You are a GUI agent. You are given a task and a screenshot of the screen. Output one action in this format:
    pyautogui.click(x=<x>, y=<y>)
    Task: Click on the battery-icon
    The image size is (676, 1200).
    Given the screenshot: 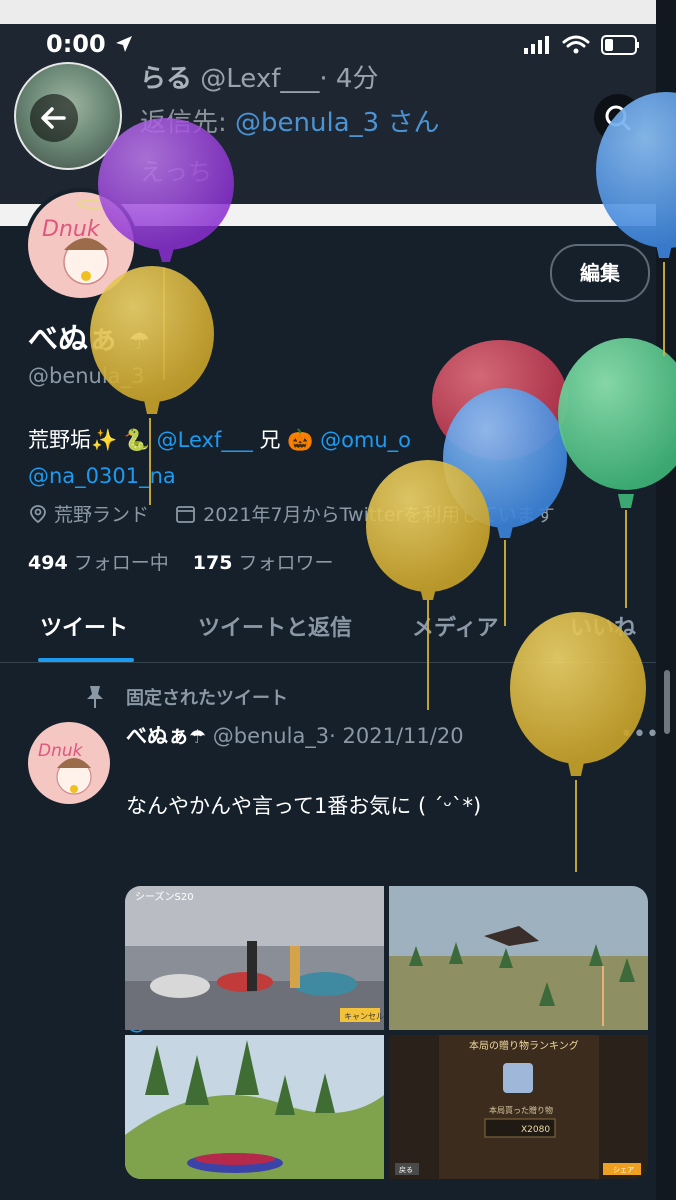 What is the action you would take?
    pyautogui.click(x=620, y=45)
    